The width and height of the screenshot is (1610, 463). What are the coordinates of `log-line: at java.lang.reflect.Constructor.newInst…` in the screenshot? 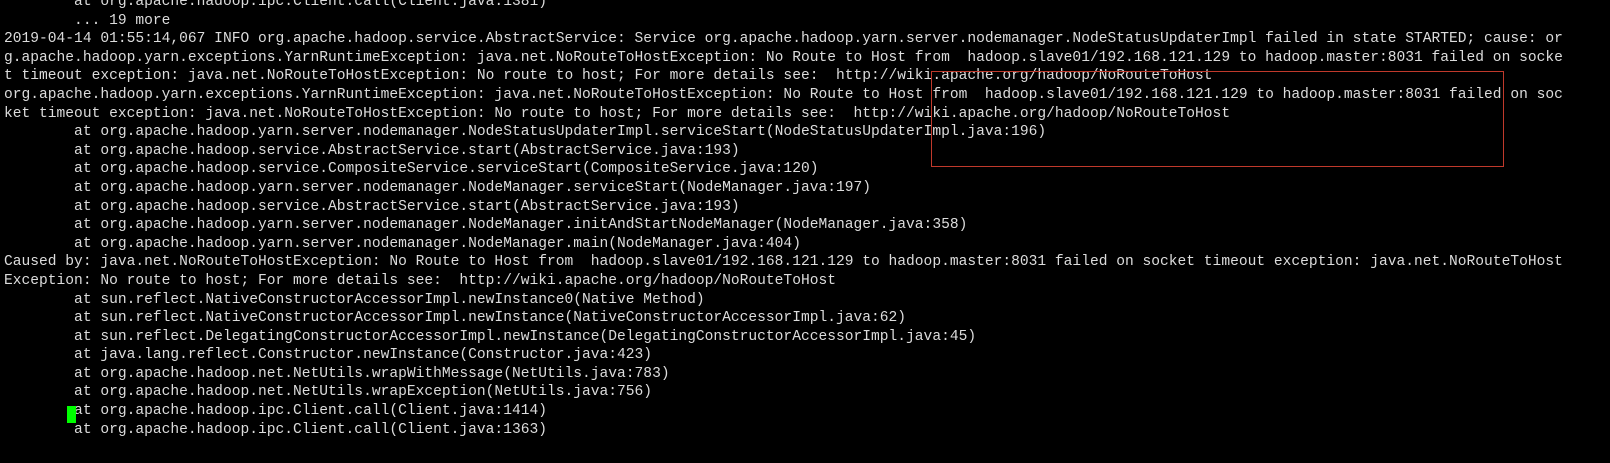 It's located at (328, 355).